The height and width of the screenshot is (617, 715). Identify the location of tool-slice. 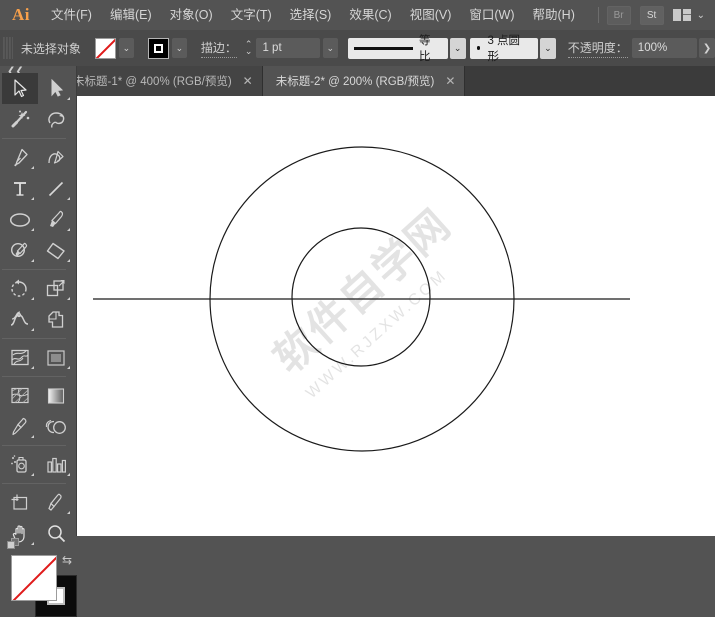
(56, 502).